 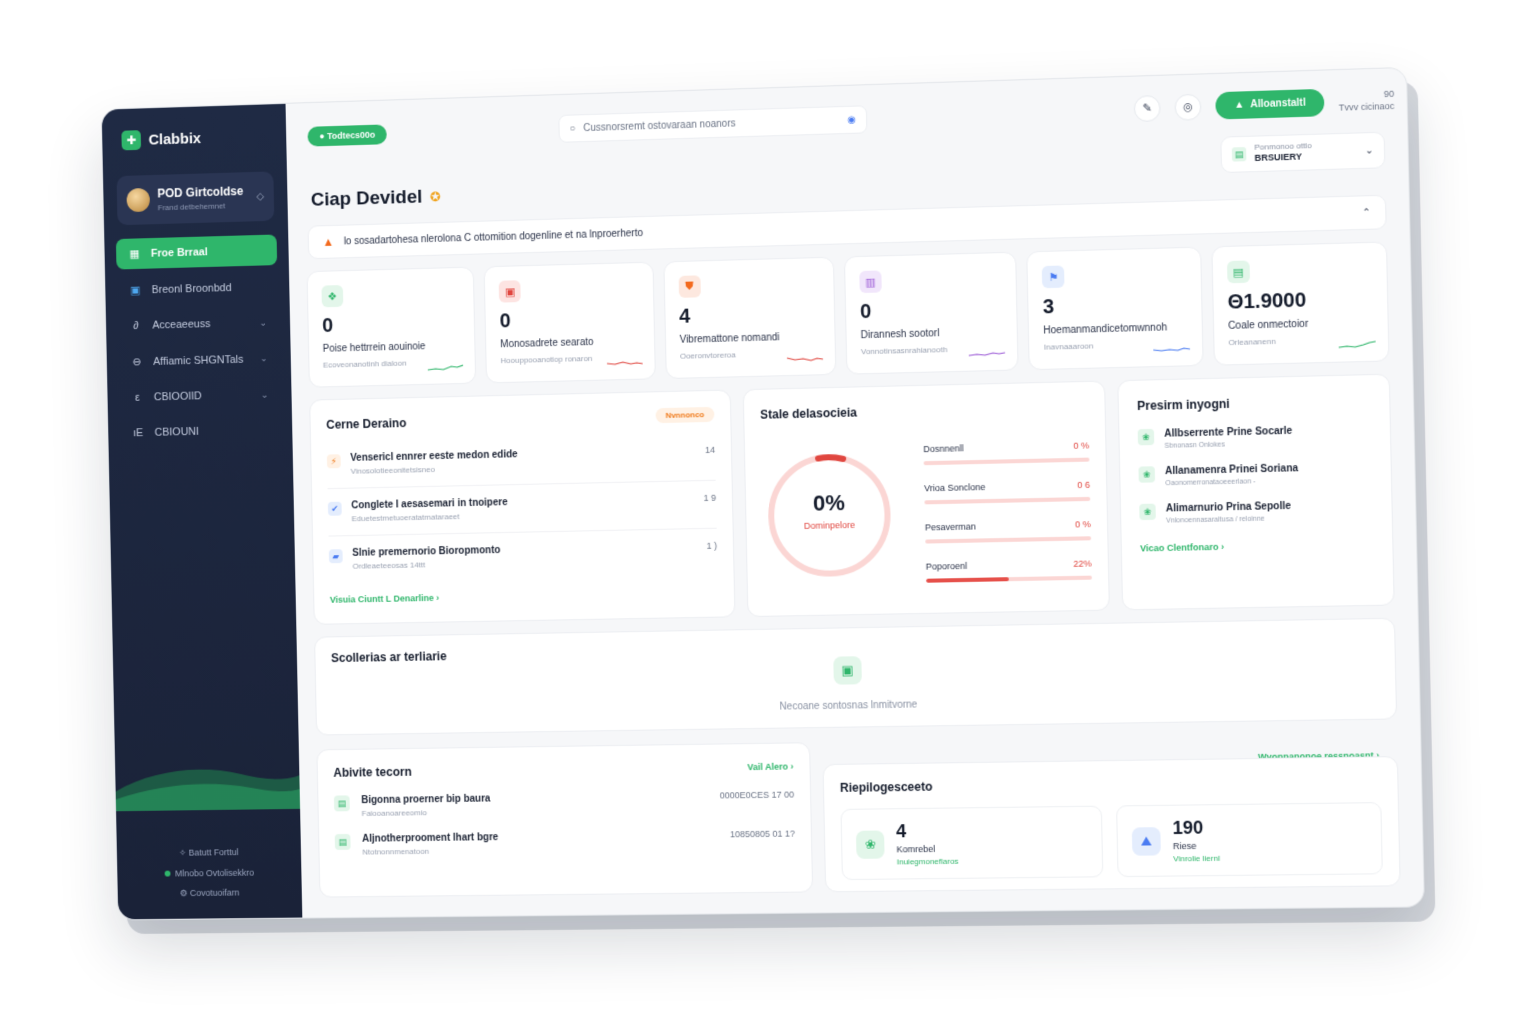 What do you see at coordinates (328, 241) in the screenshot?
I see `warning-icon: ▲` at bounding box center [328, 241].